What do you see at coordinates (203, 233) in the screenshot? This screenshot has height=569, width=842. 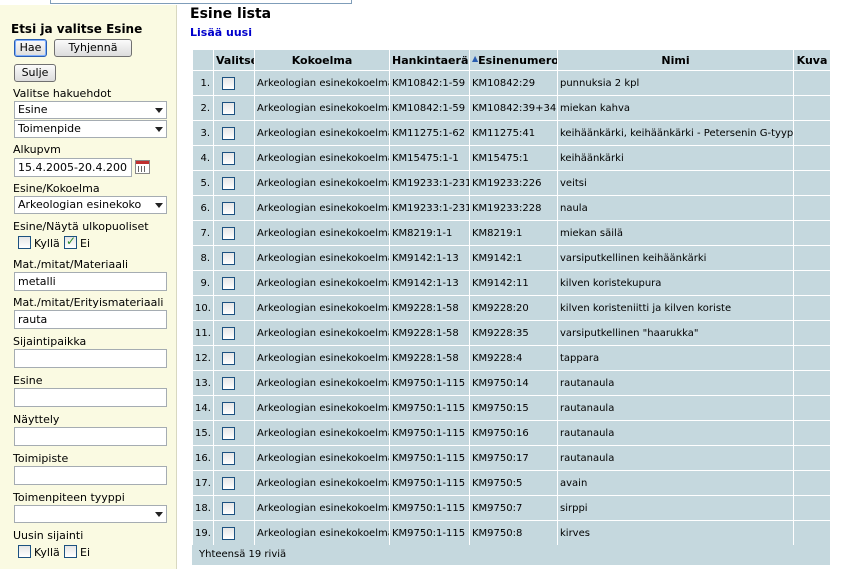 I see `row-index: 7.` at bounding box center [203, 233].